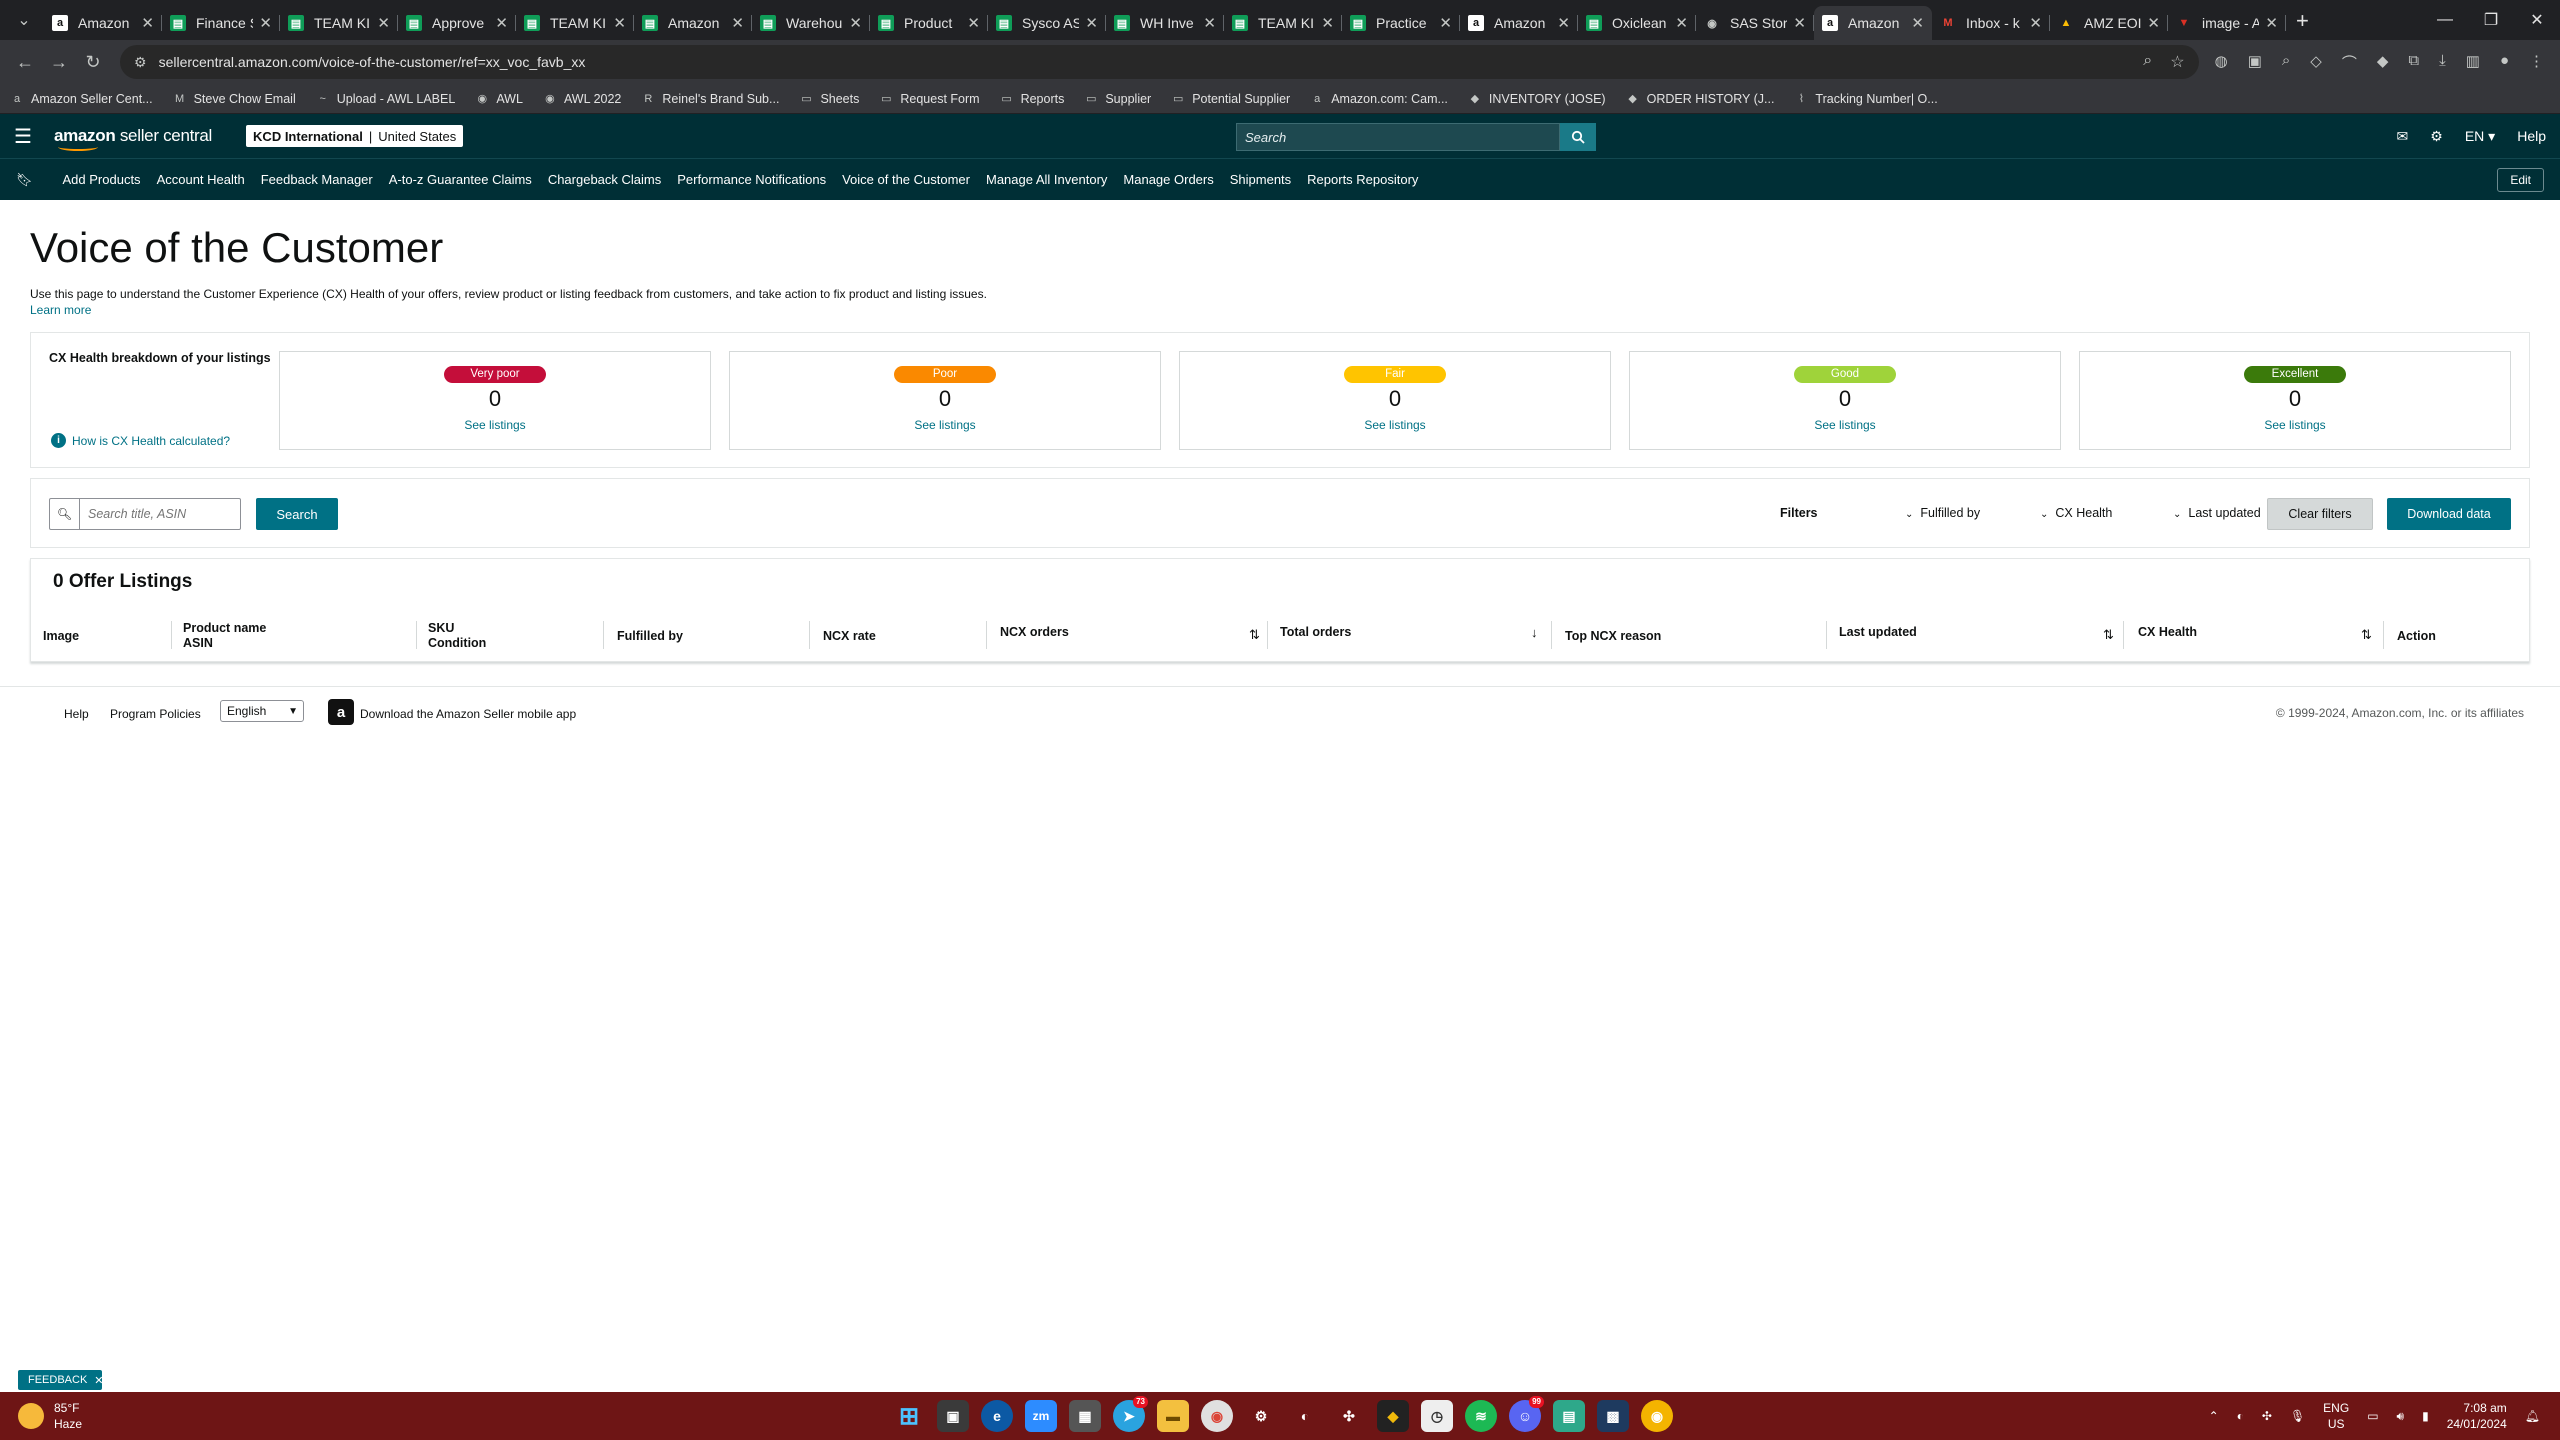 This screenshot has height=1440, width=2560. Describe the element at coordinates (2167, 632) in the screenshot. I see `col-cx-health: CX Health` at that location.